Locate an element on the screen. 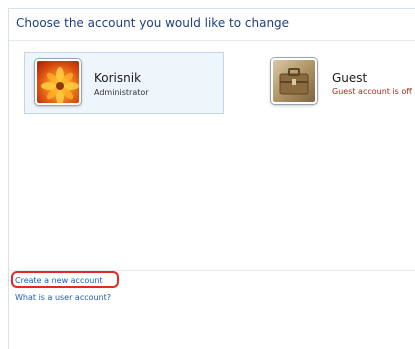  account-tile-guest: Guest Guest account is off is located at coordinates (339, 83).